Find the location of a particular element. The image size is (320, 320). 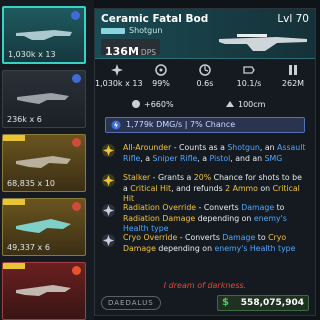

perk-title: All-Arounder is located at coordinates (147, 147).